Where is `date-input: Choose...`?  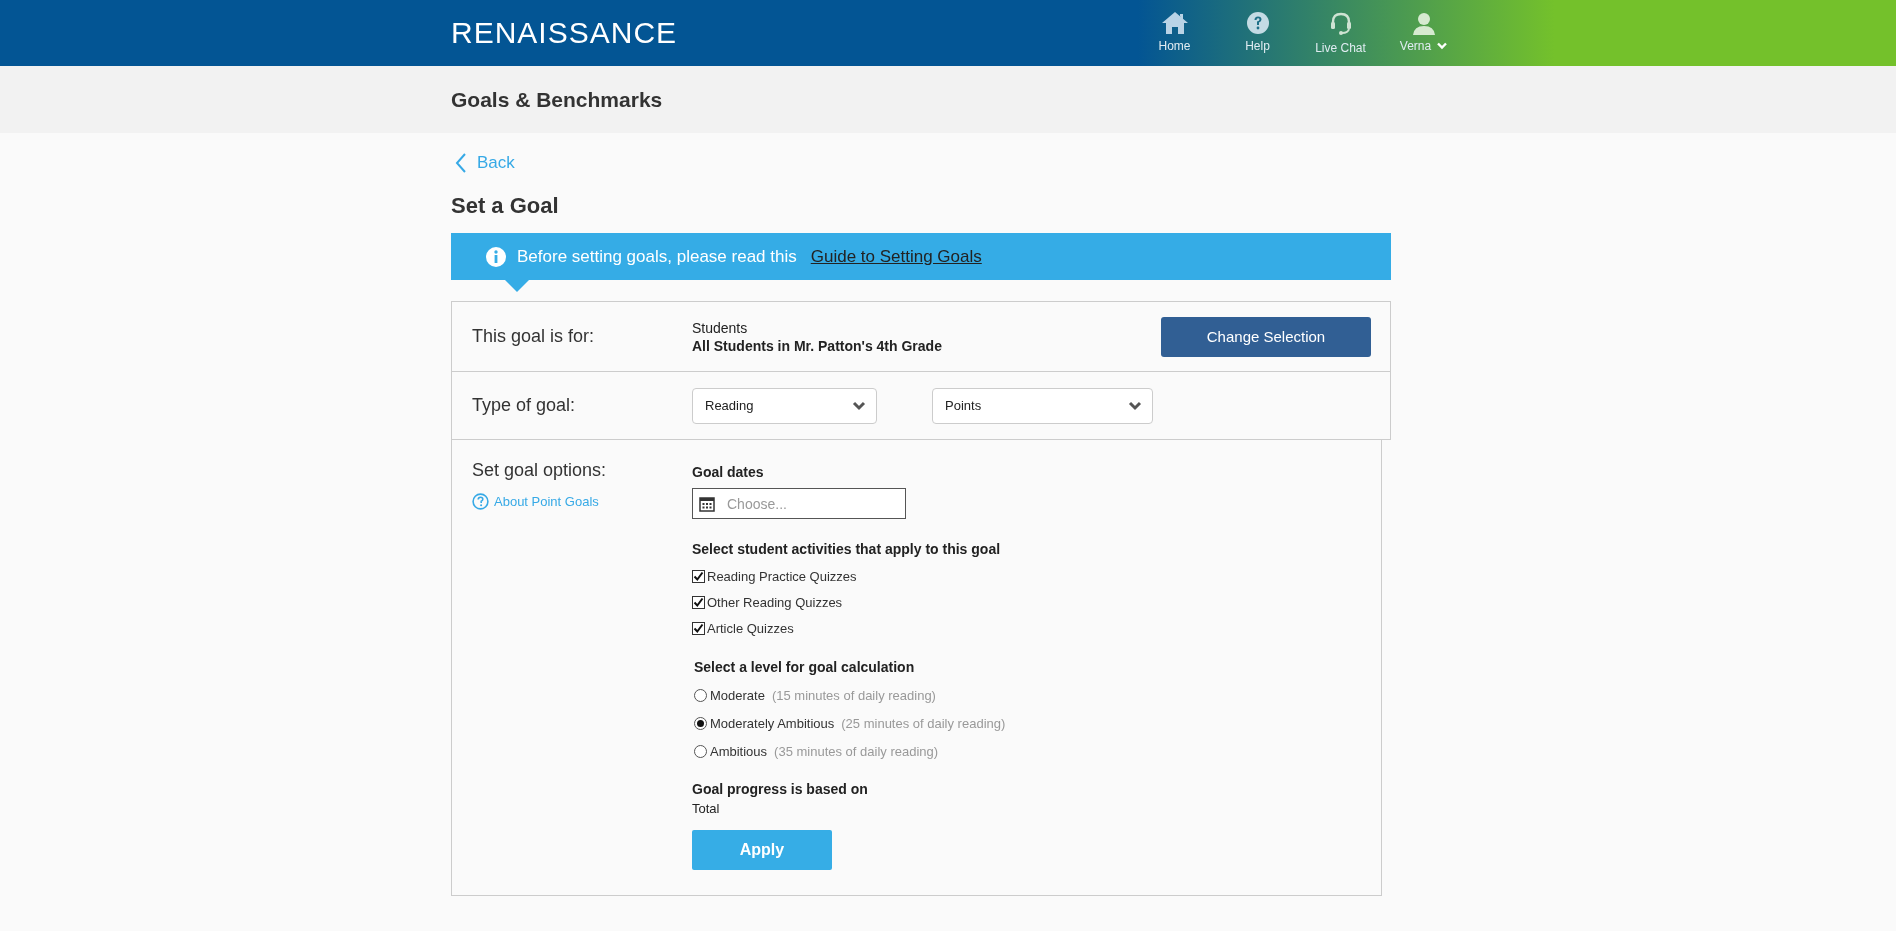 date-input: Choose... is located at coordinates (812, 503).